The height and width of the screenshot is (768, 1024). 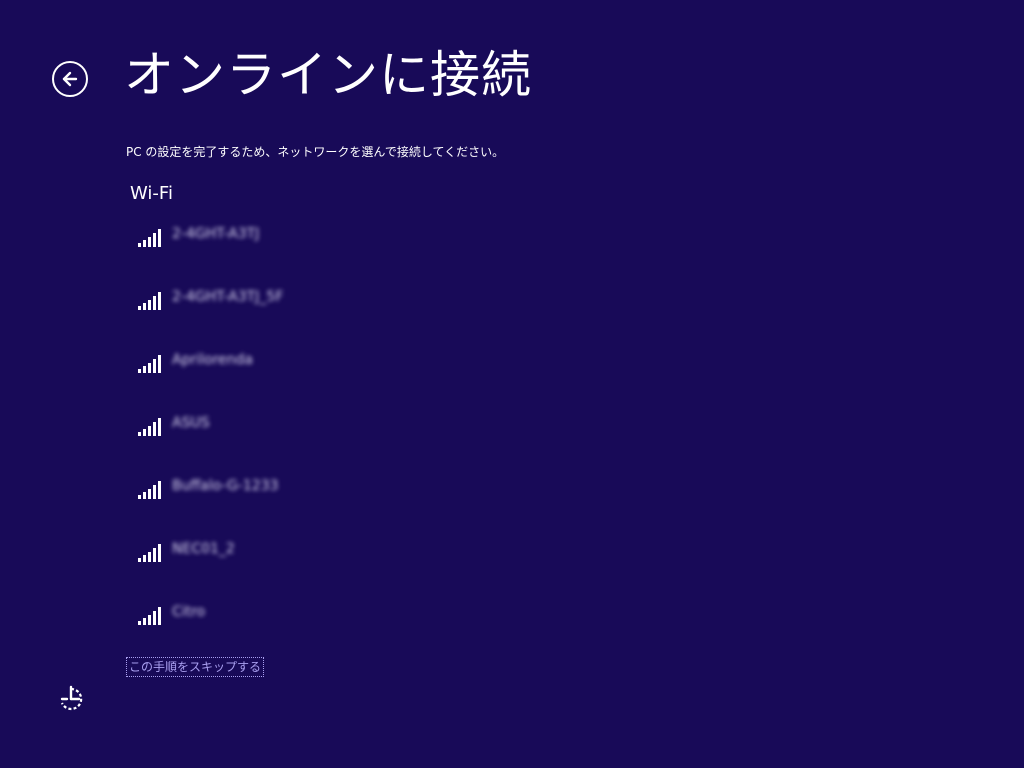 I want to click on network-name: Citro, so click(x=189, y=612).